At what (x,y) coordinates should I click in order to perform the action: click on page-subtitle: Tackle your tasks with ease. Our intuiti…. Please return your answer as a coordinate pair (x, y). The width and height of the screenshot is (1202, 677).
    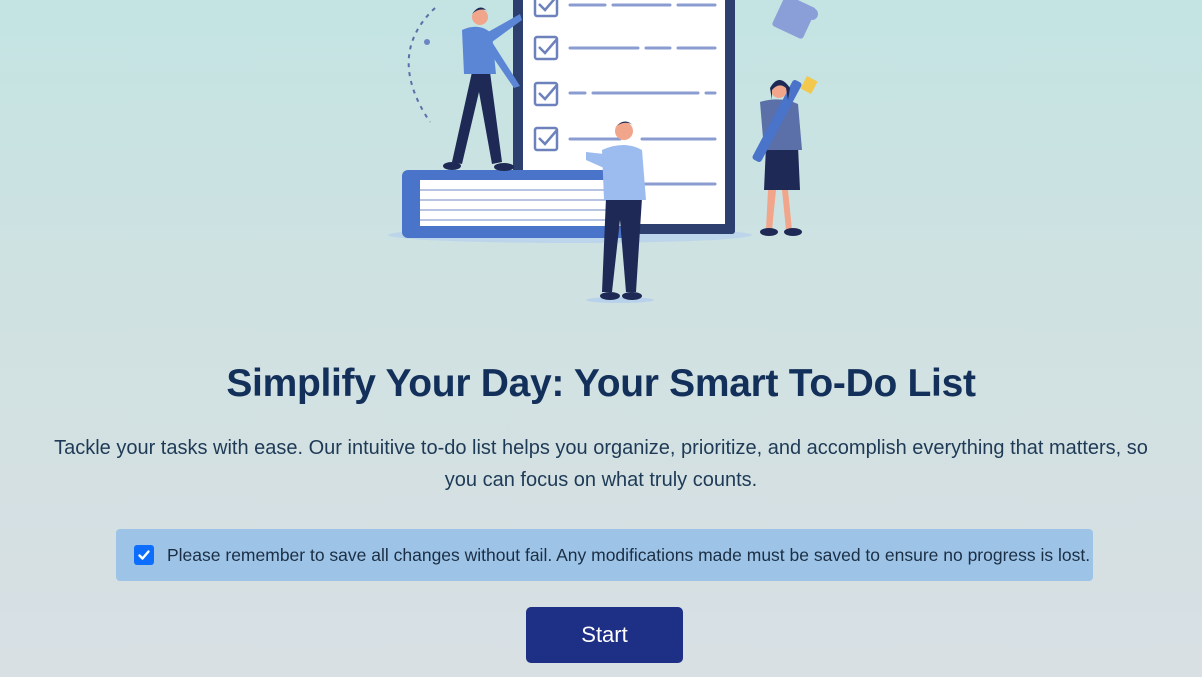
    Looking at the image, I should click on (601, 464).